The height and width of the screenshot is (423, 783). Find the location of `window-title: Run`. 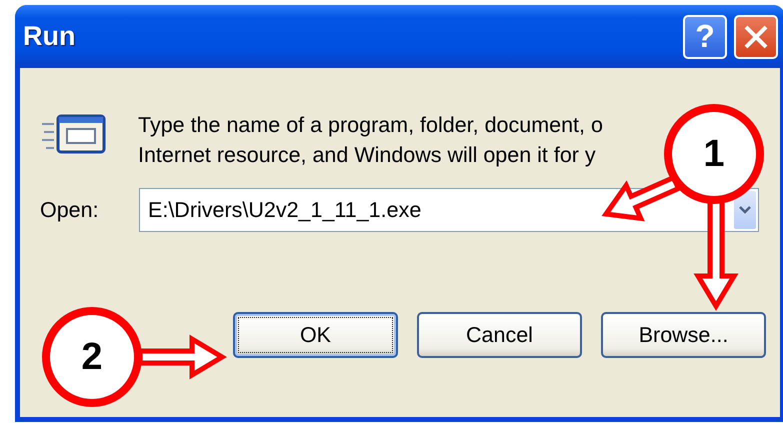

window-title: Run is located at coordinates (49, 36).